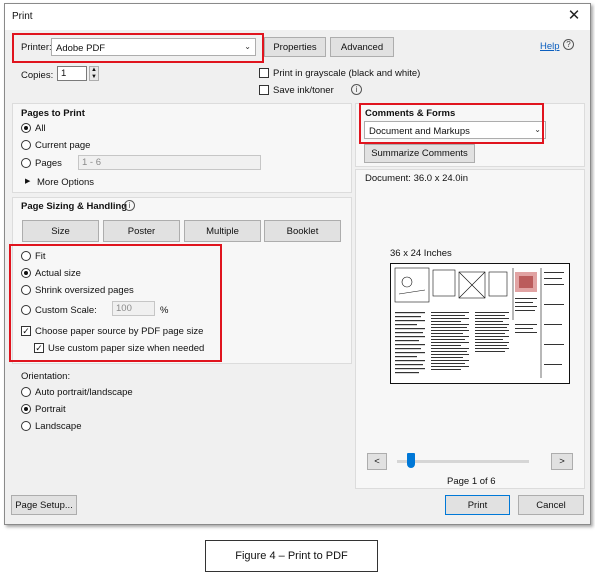 The image size is (595, 579). I want to click on pages-label: Pages, so click(48, 163).